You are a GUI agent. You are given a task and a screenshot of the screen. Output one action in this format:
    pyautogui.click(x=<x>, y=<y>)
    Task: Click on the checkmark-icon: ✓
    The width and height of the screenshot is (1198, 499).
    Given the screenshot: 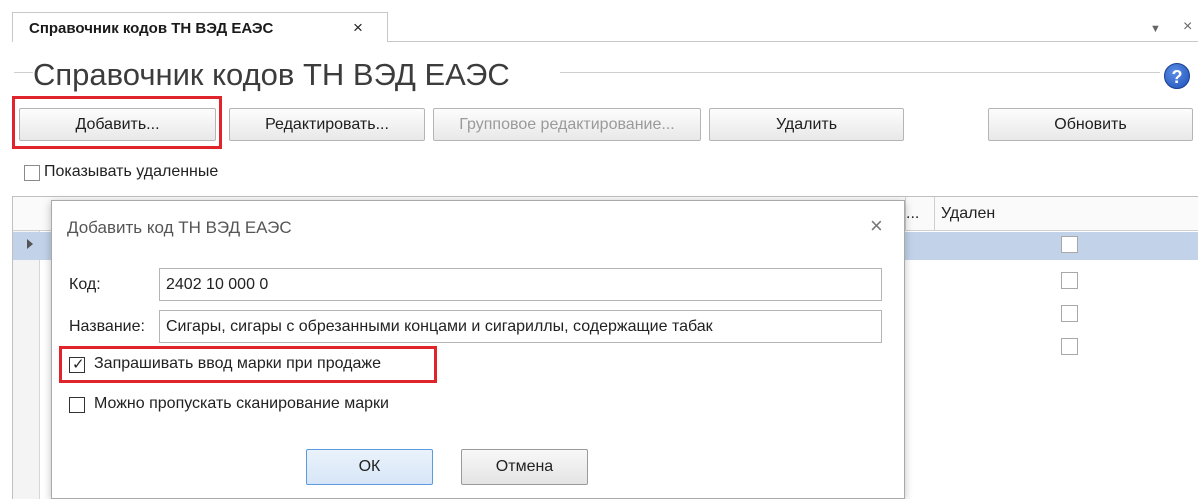 What is the action you would take?
    pyautogui.click(x=78, y=364)
    